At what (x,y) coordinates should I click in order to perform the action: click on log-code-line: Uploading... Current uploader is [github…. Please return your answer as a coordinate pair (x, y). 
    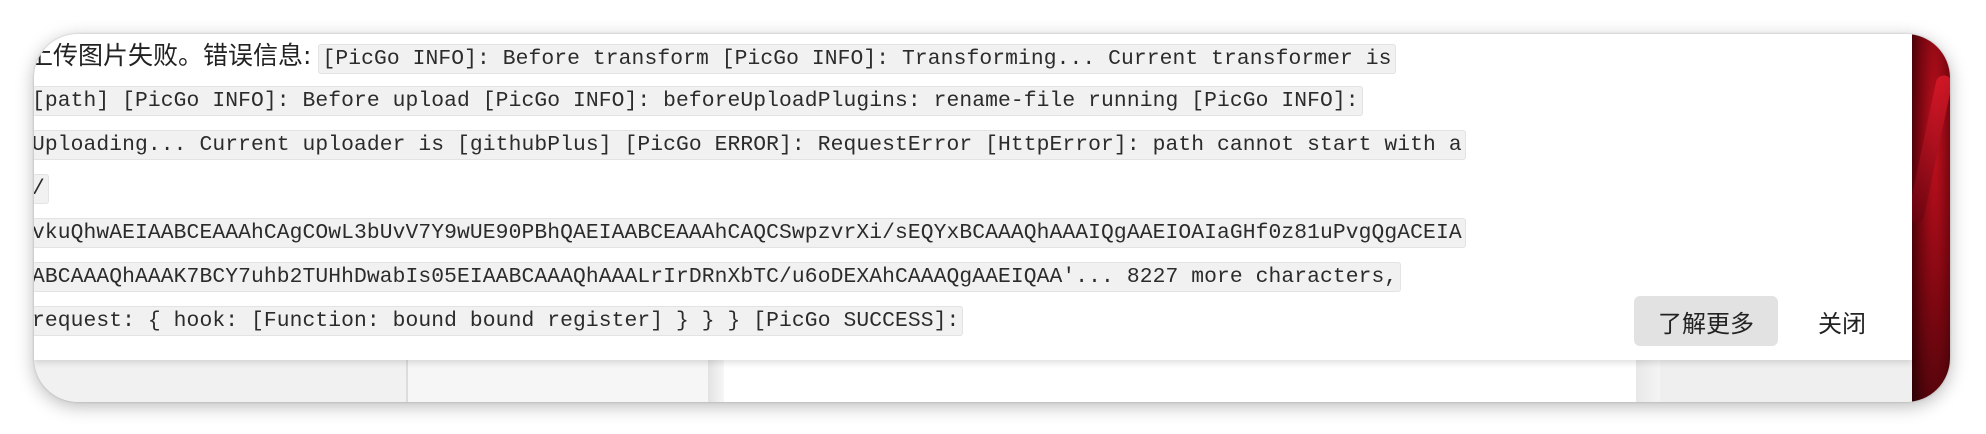
    Looking at the image, I should click on (750, 145).